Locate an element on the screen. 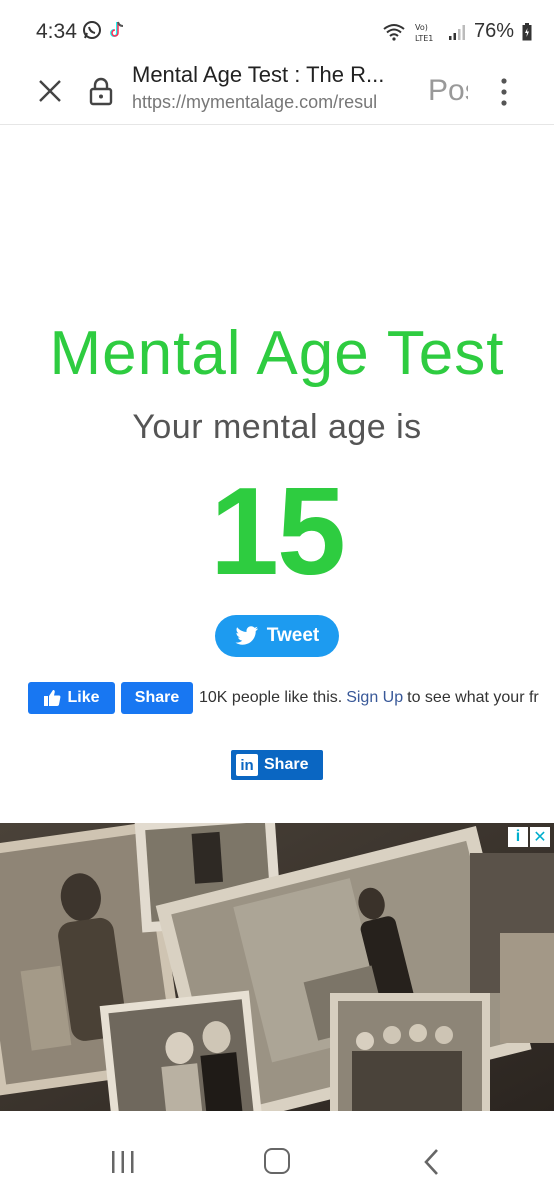  fb-like-button: Like is located at coordinates (71, 698).